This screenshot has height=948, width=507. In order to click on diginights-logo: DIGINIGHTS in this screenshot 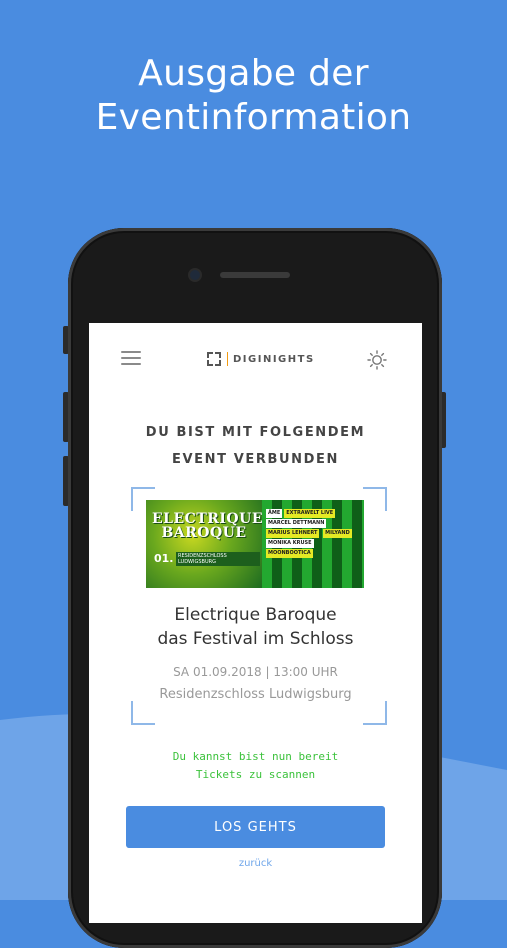, I will do `click(261, 359)`.